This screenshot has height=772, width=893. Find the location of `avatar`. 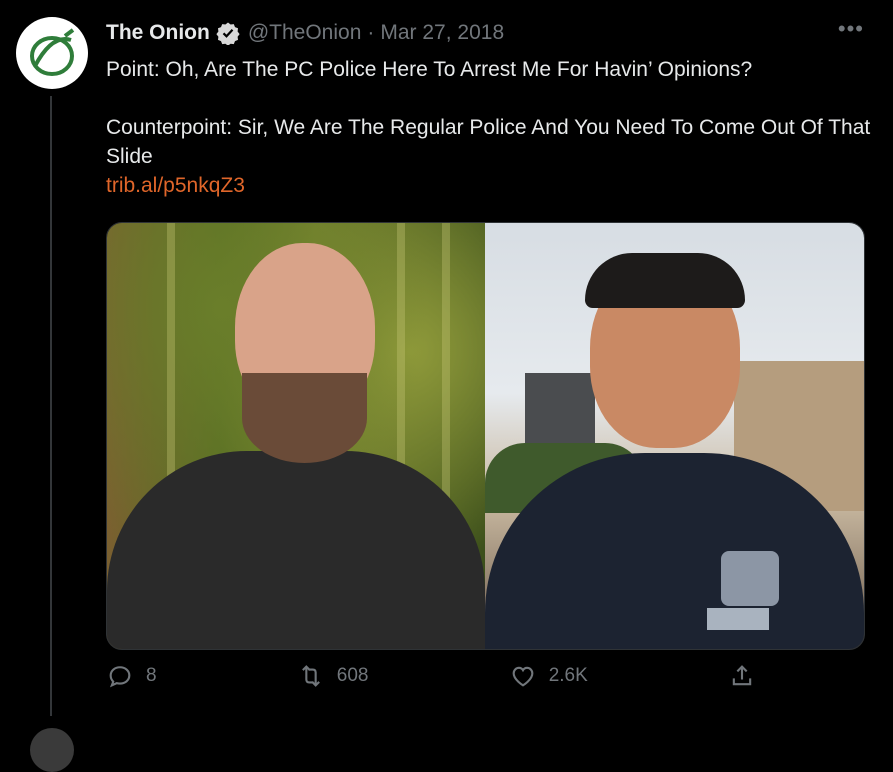

avatar is located at coordinates (52, 53).